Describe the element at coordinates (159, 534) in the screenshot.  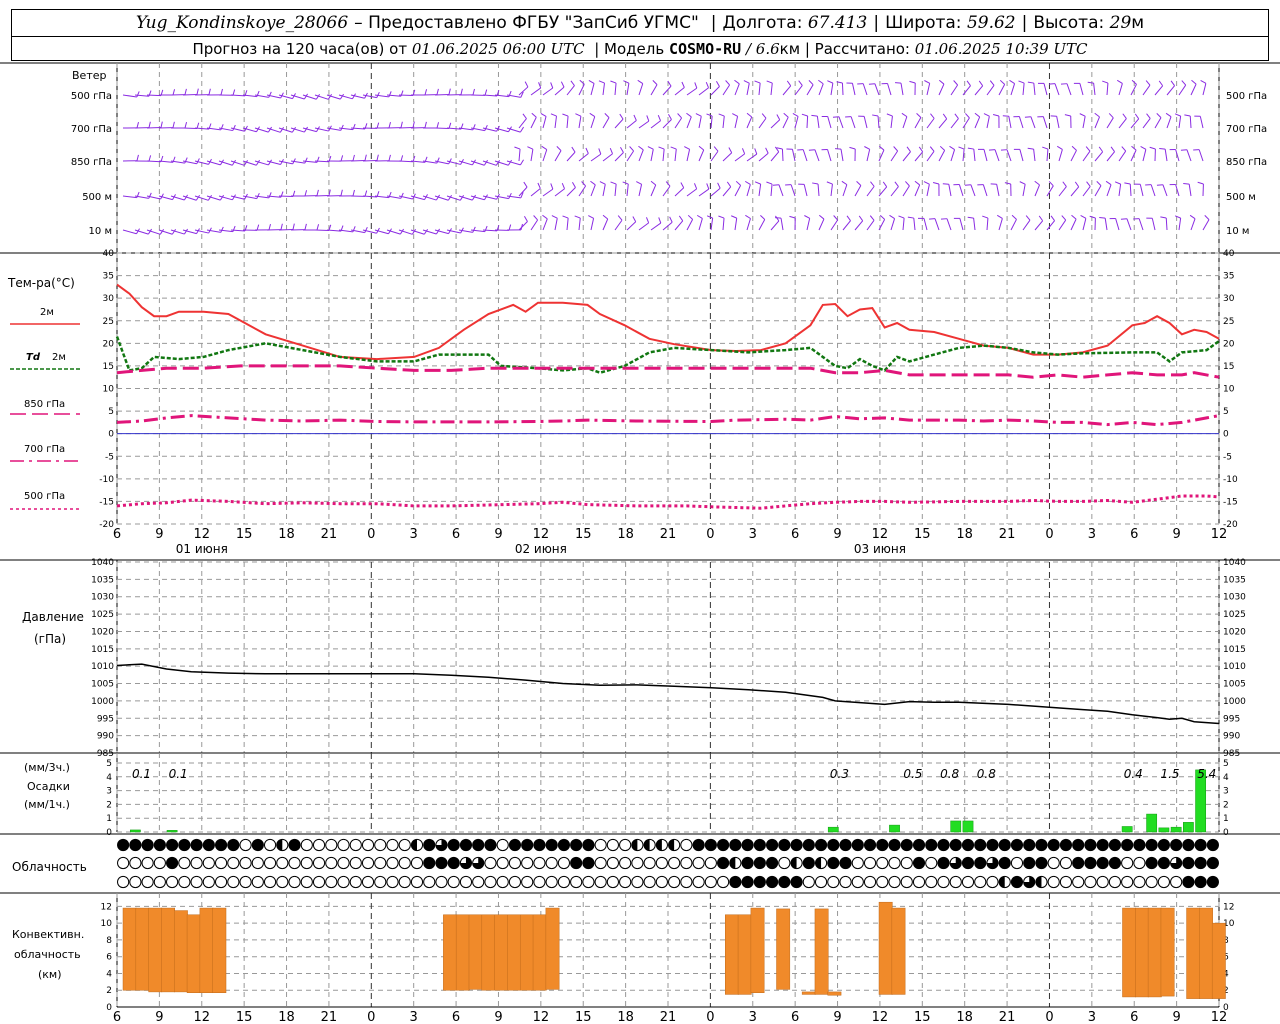
I see `time-tick-label: 9` at that location.